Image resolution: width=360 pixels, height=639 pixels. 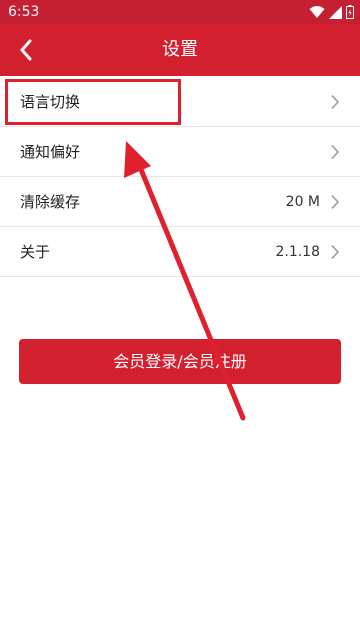 I want to click on notification-preferences-label: 通知偏好, so click(x=50, y=152).